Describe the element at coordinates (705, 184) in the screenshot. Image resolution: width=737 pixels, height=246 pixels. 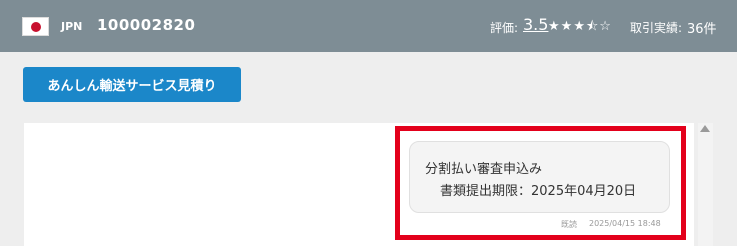
I see `chat-scrollbar` at that location.